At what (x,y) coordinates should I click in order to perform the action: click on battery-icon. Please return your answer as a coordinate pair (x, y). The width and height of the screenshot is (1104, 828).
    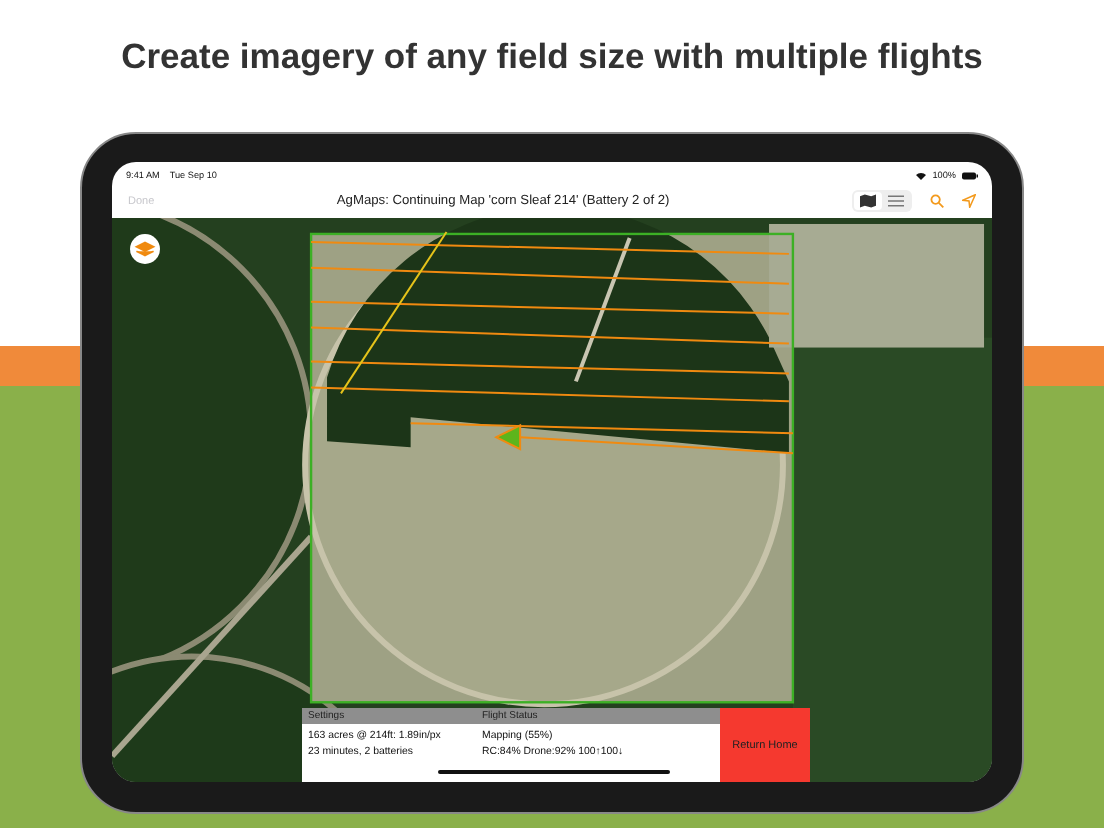
    Looking at the image, I should click on (970, 175).